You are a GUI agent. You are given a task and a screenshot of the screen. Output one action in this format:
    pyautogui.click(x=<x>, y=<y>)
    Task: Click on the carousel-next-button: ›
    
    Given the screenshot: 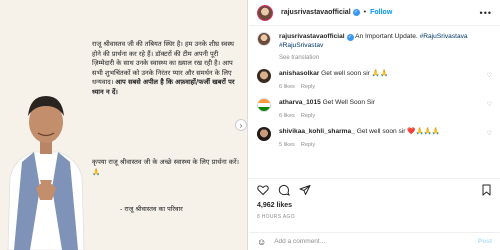 What is the action you would take?
    pyautogui.click(x=241, y=125)
    